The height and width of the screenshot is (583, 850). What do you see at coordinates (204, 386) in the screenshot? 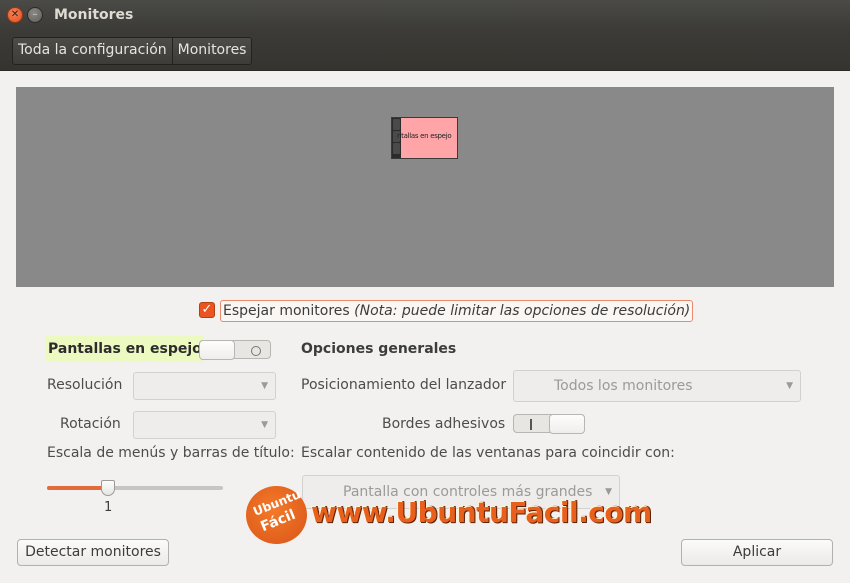
I see `resolution-select: ▼` at bounding box center [204, 386].